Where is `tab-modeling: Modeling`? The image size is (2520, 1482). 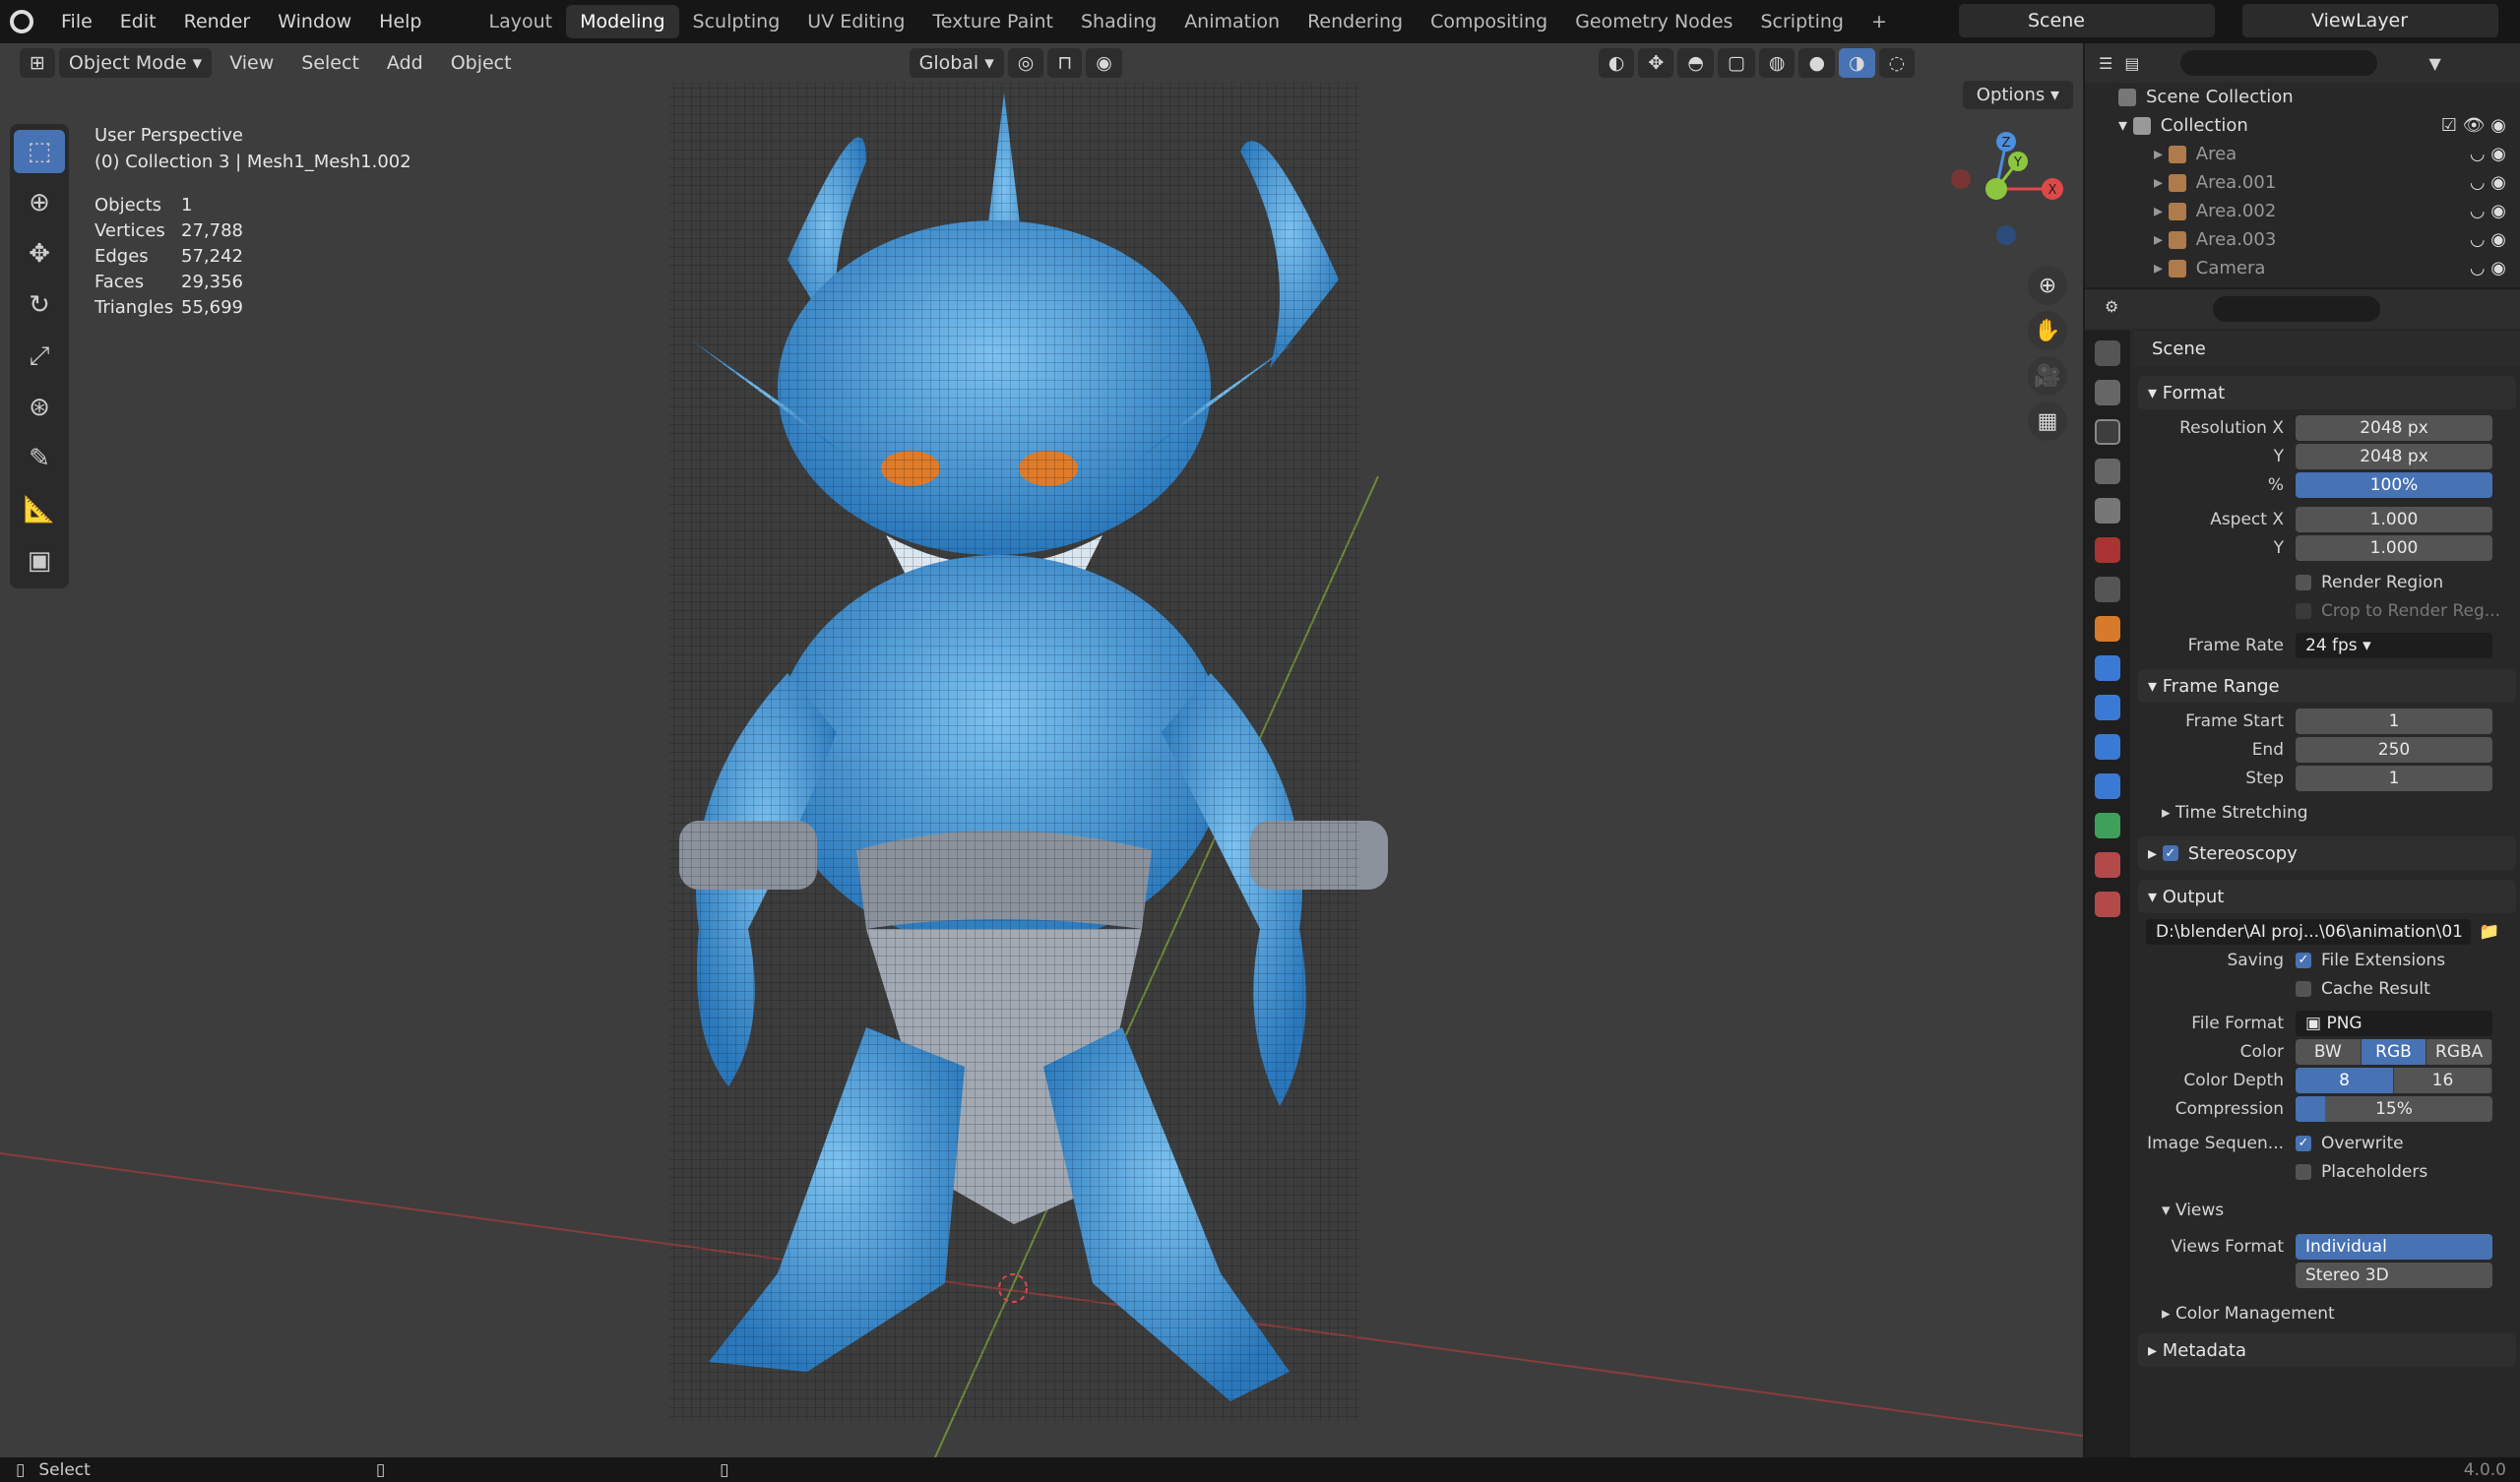 tab-modeling: Modeling is located at coordinates (622, 21).